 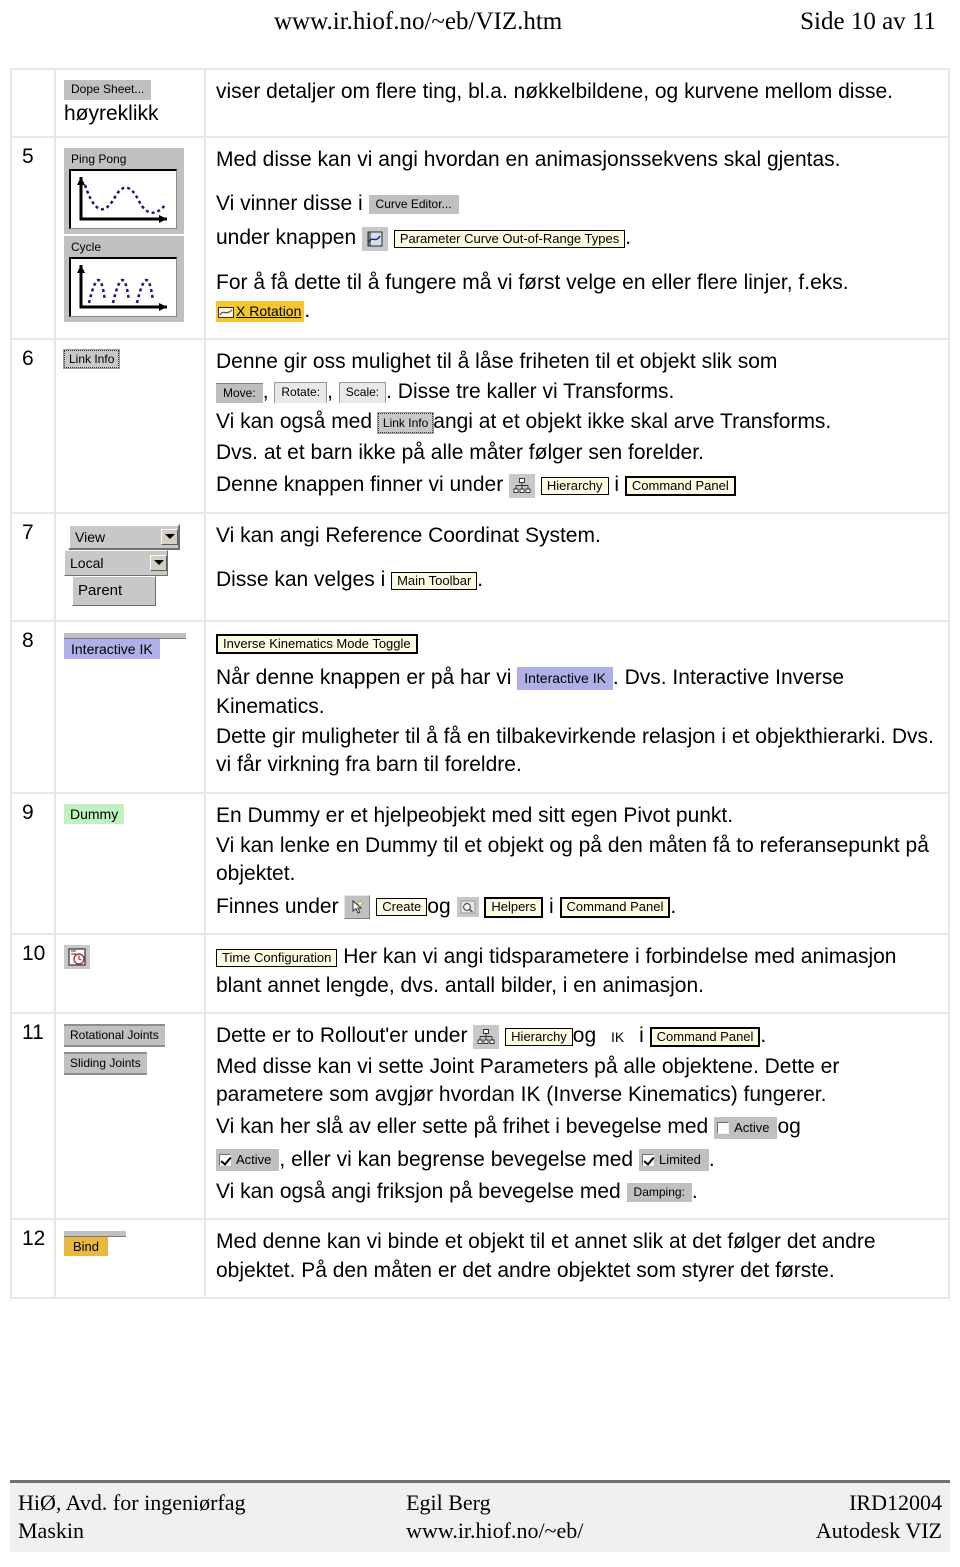 What do you see at coordinates (131, 1259) in the screenshot?
I see `row-icon-cell: Bind` at bounding box center [131, 1259].